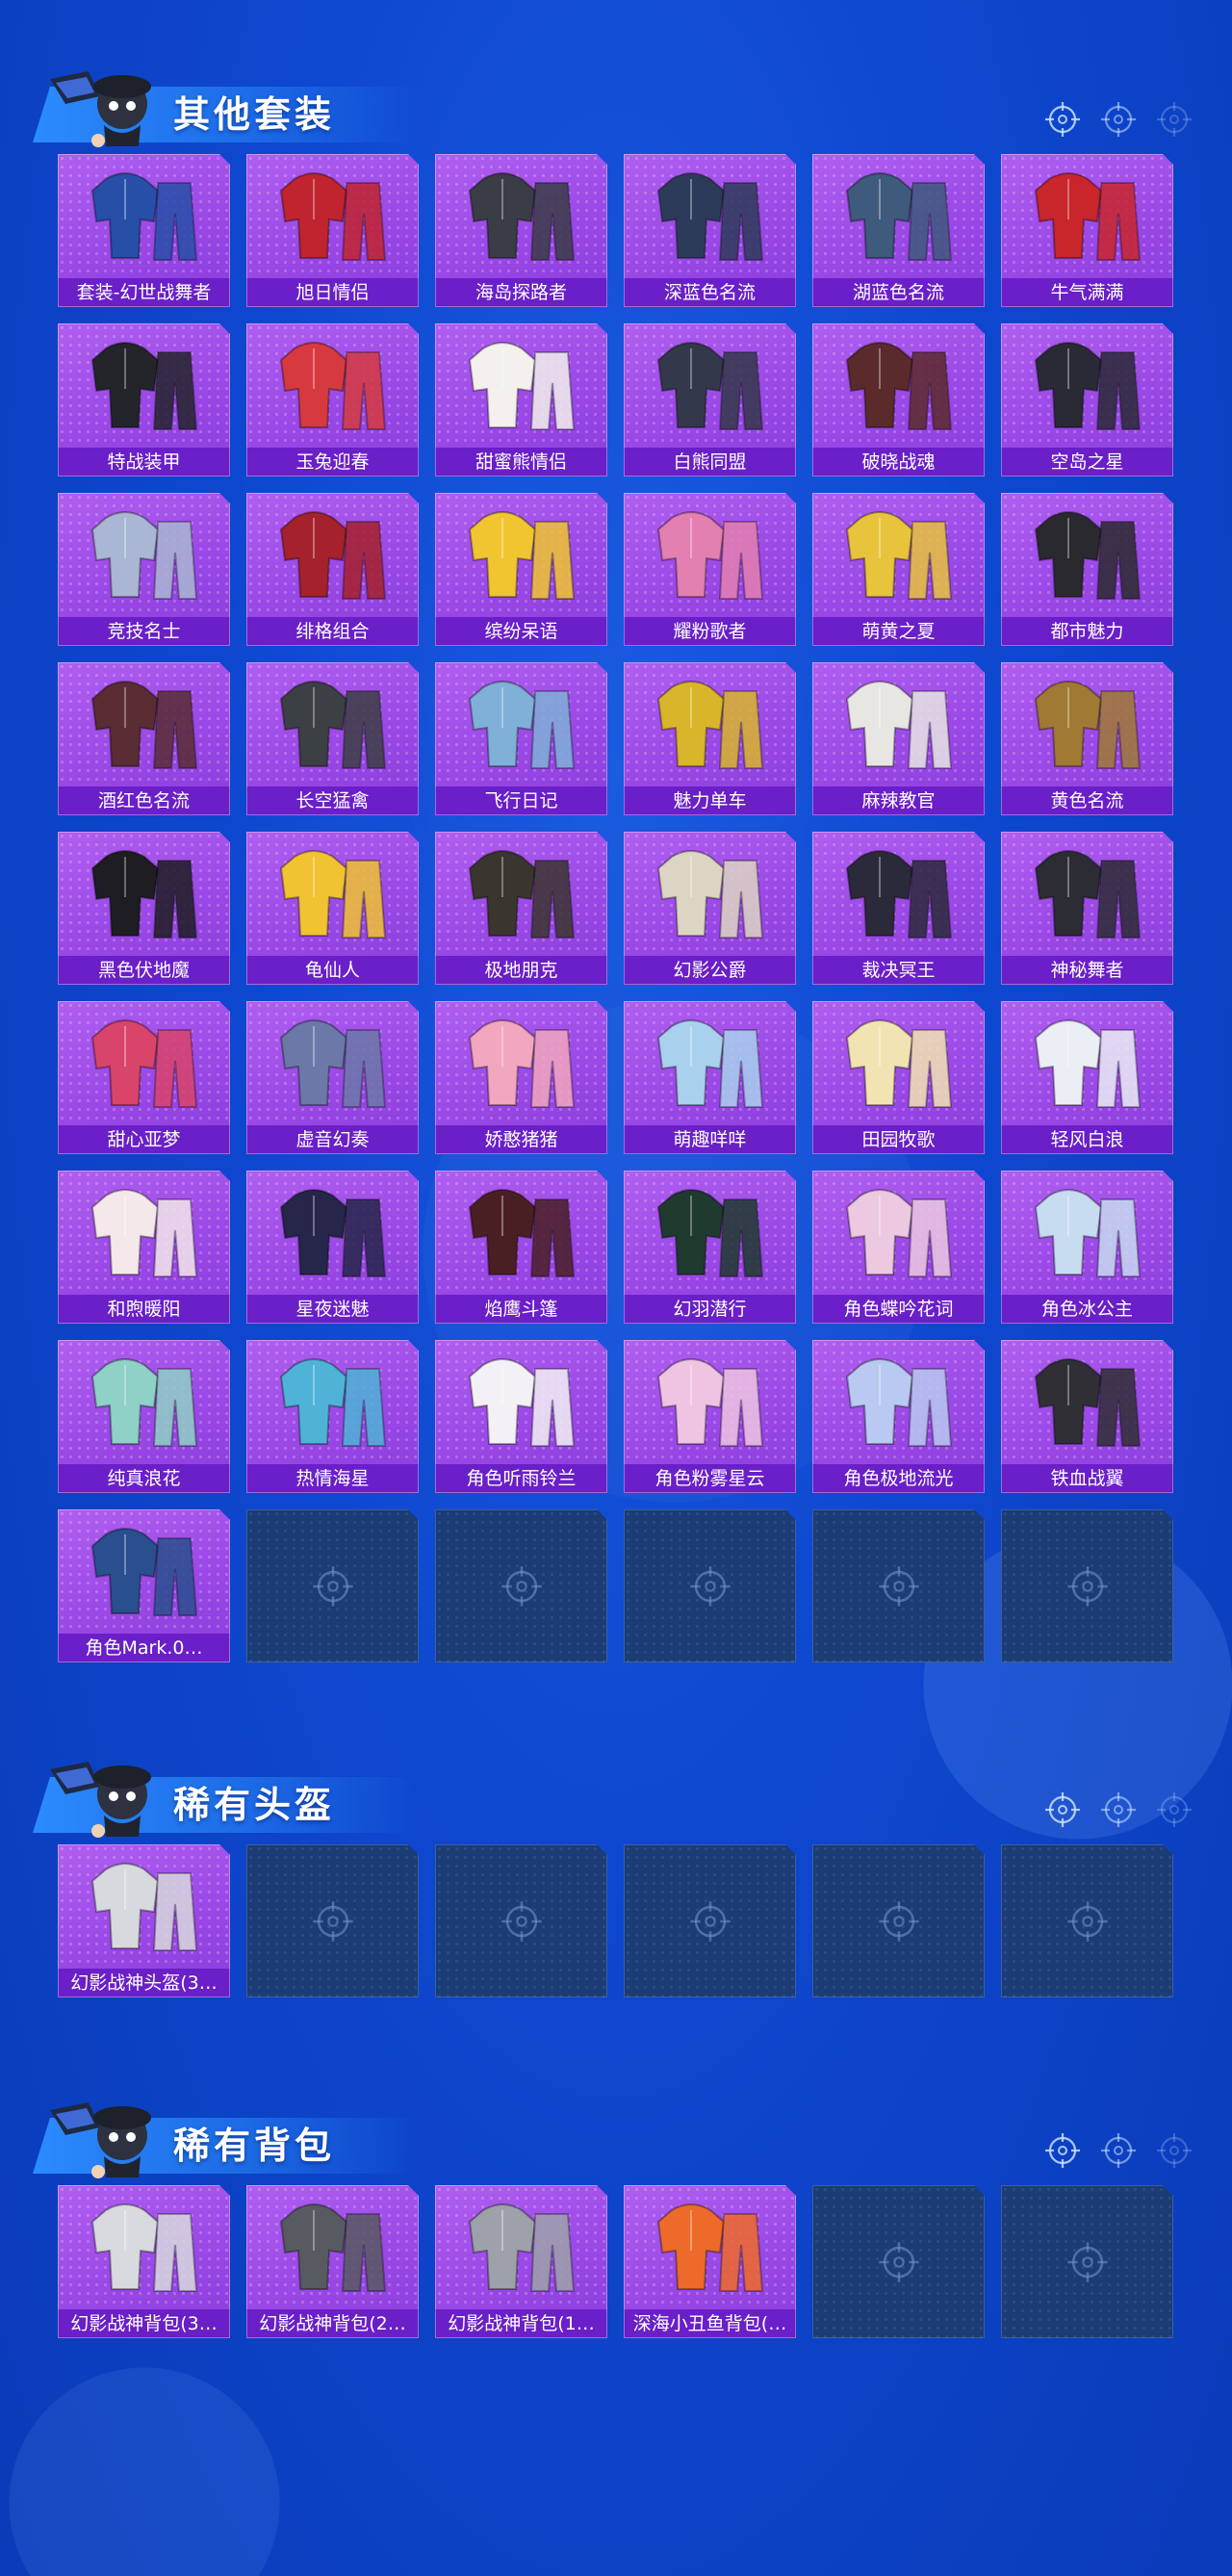 The height and width of the screenshot is (2576, 1232). Describe the element at coordinates (1087, 909) in the screenshot. I see `item-card: 神秘舞者` at that location.